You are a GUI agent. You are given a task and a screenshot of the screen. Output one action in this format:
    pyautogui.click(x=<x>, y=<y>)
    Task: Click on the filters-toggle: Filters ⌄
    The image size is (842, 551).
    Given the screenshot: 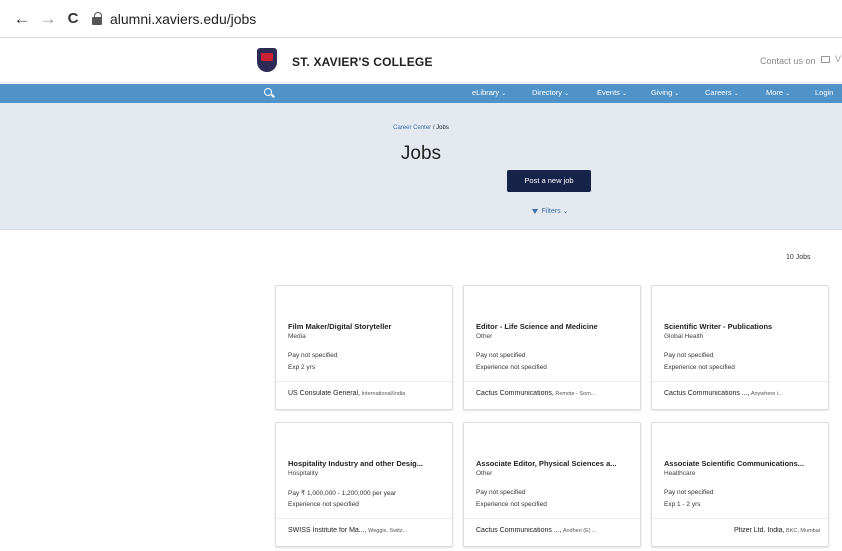 What is the action you would take?
    pyautogui.click(x=550, y=211)
    